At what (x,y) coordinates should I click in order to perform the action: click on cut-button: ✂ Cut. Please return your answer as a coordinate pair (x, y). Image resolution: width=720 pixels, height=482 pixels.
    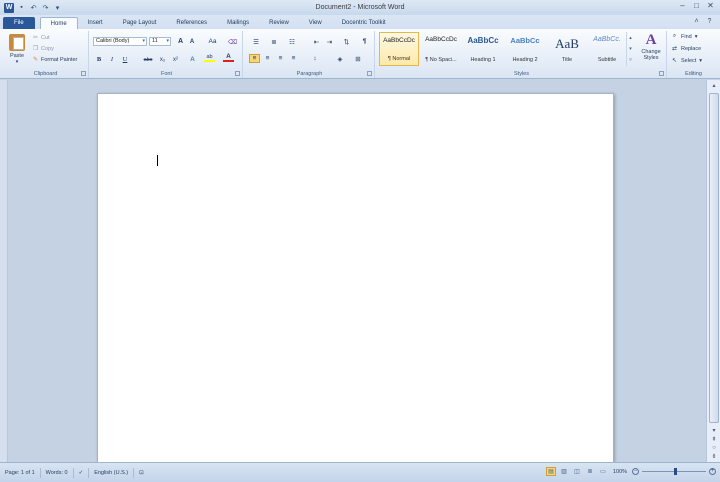
    Looking at the image, I should click on (41, 38).